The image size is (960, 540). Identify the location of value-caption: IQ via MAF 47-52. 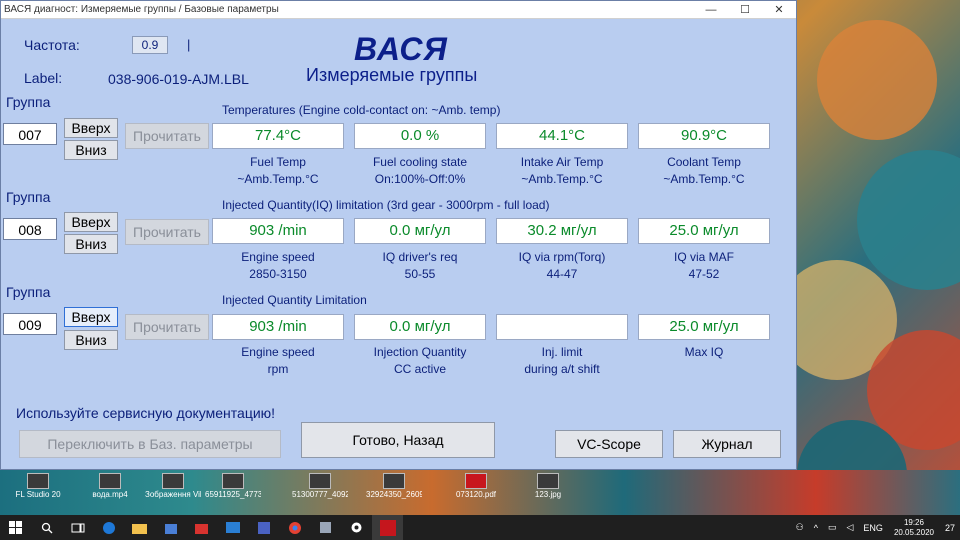
(703, 265).